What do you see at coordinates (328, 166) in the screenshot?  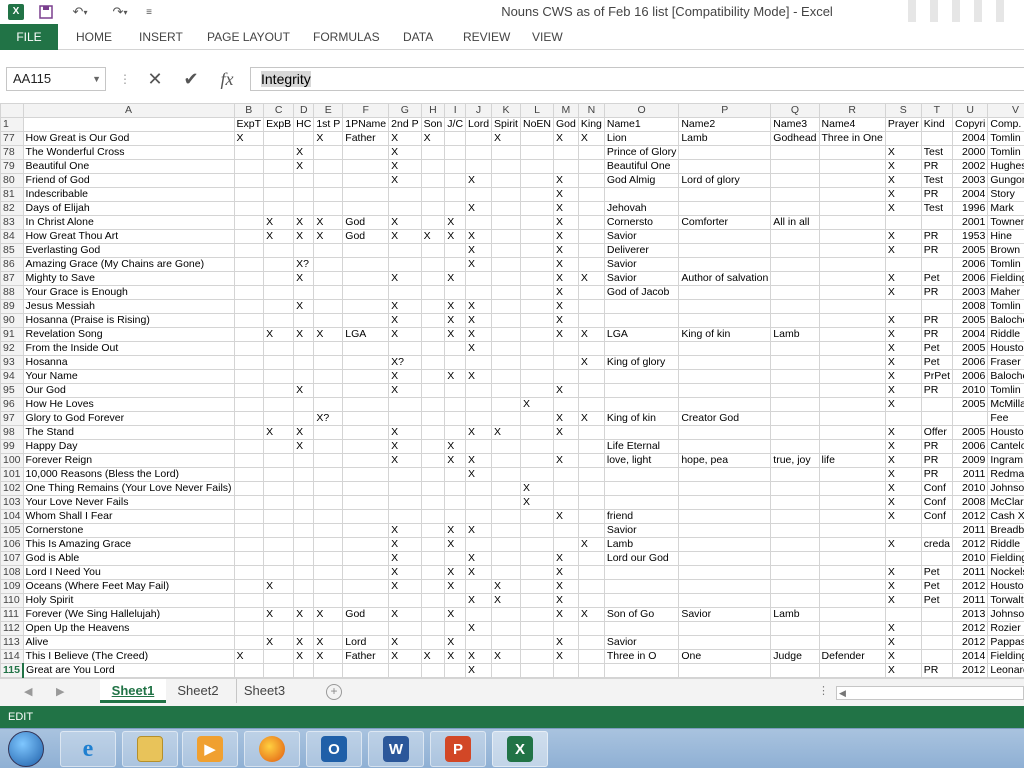 I see `cell-e79` at bounding box center [328, 166].